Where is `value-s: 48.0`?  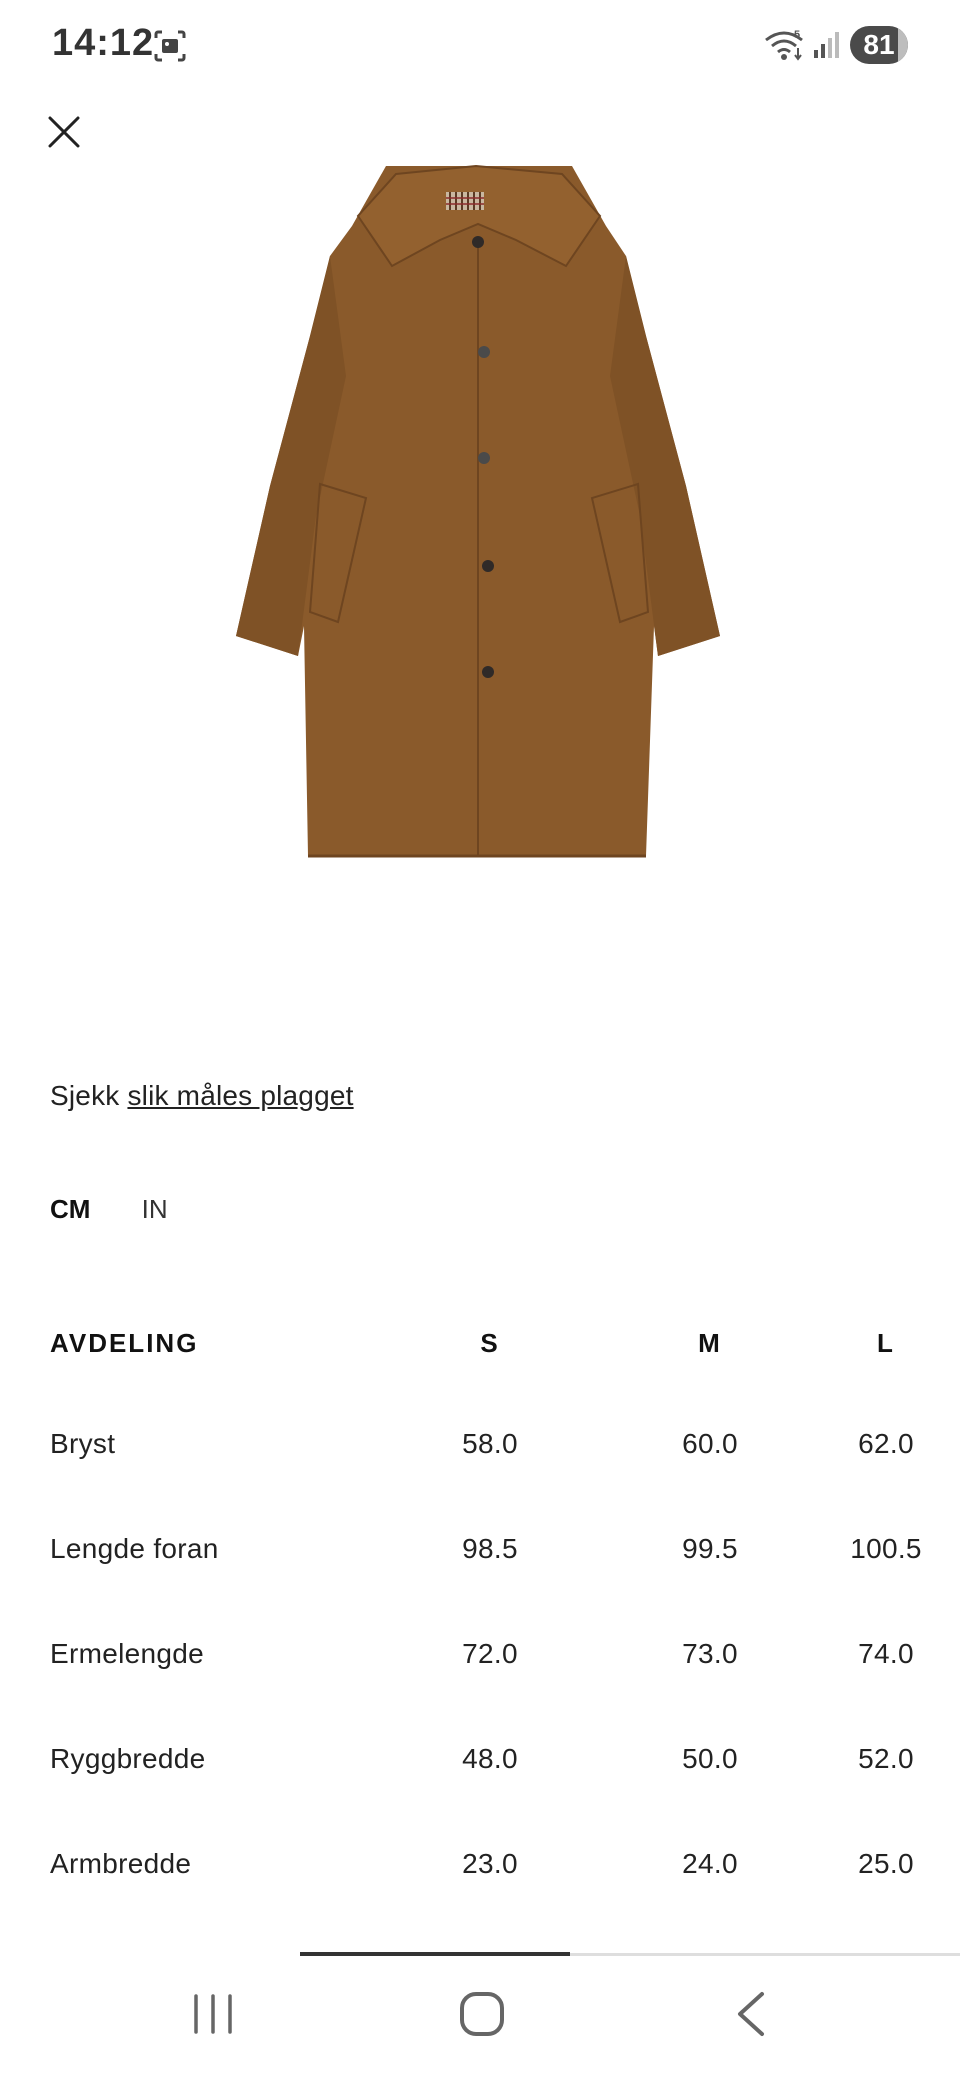
value-s: 48.0 is located at coordinates (490, 1758).